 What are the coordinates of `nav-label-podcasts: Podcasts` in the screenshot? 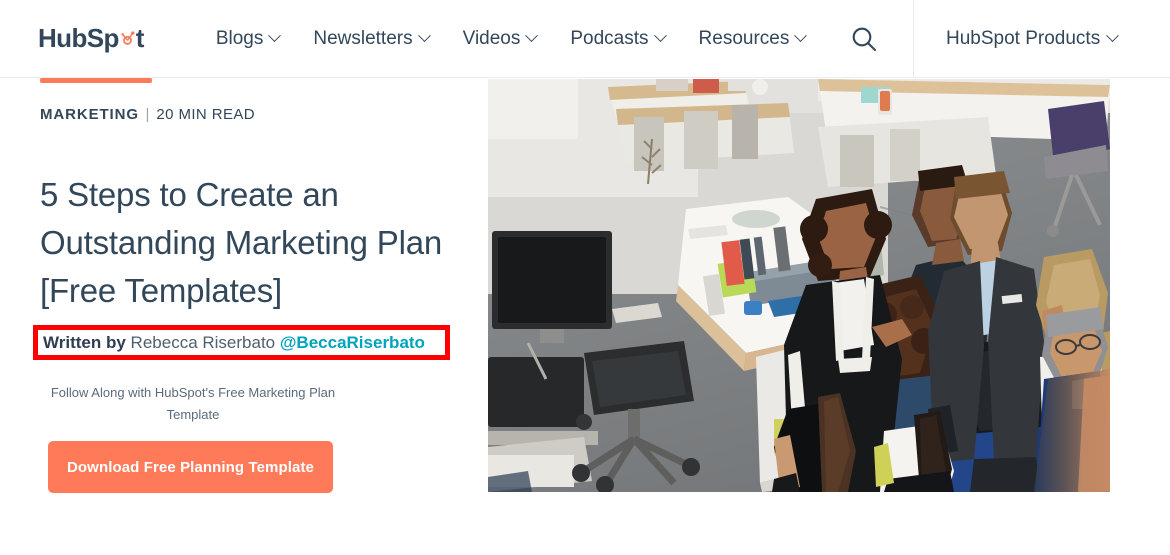 It's located at (609, 38).